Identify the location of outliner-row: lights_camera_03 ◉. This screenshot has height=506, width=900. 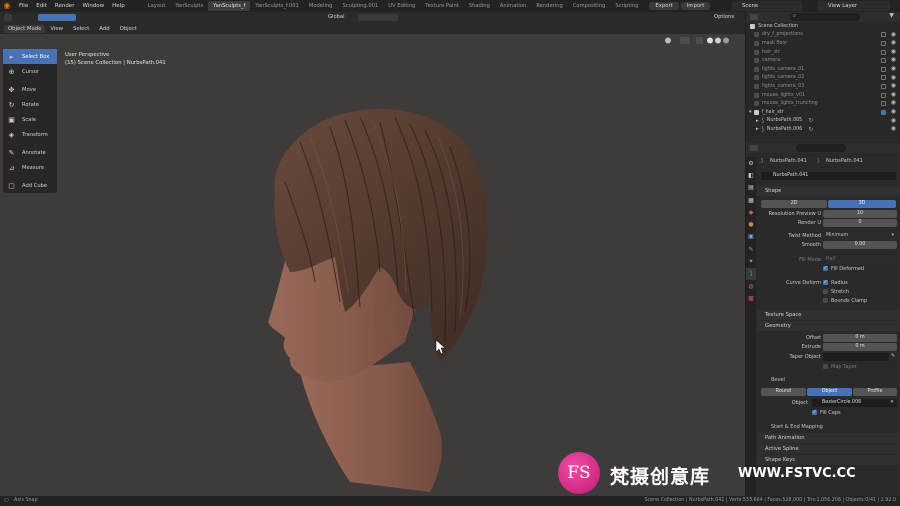
(823, 86).